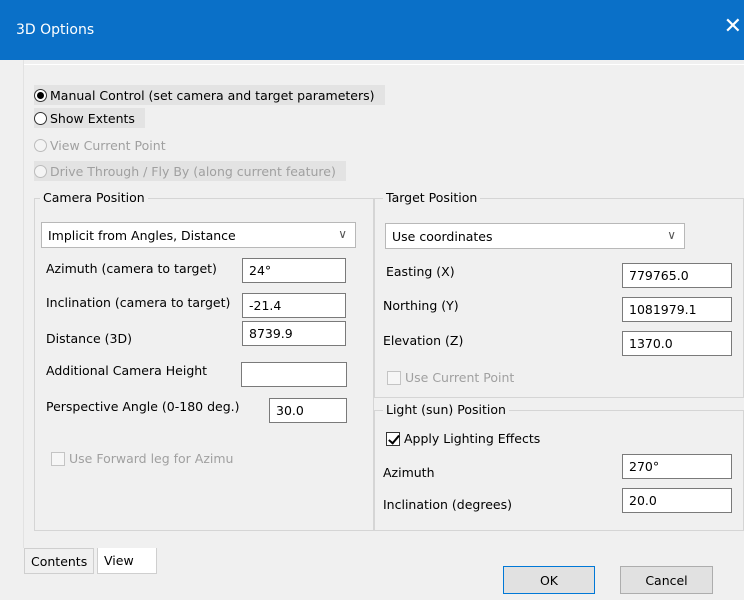 This screenshot has width=744, height=600. I want to click on bottom-area: Contents View OK Cancel, so click(372, 574).